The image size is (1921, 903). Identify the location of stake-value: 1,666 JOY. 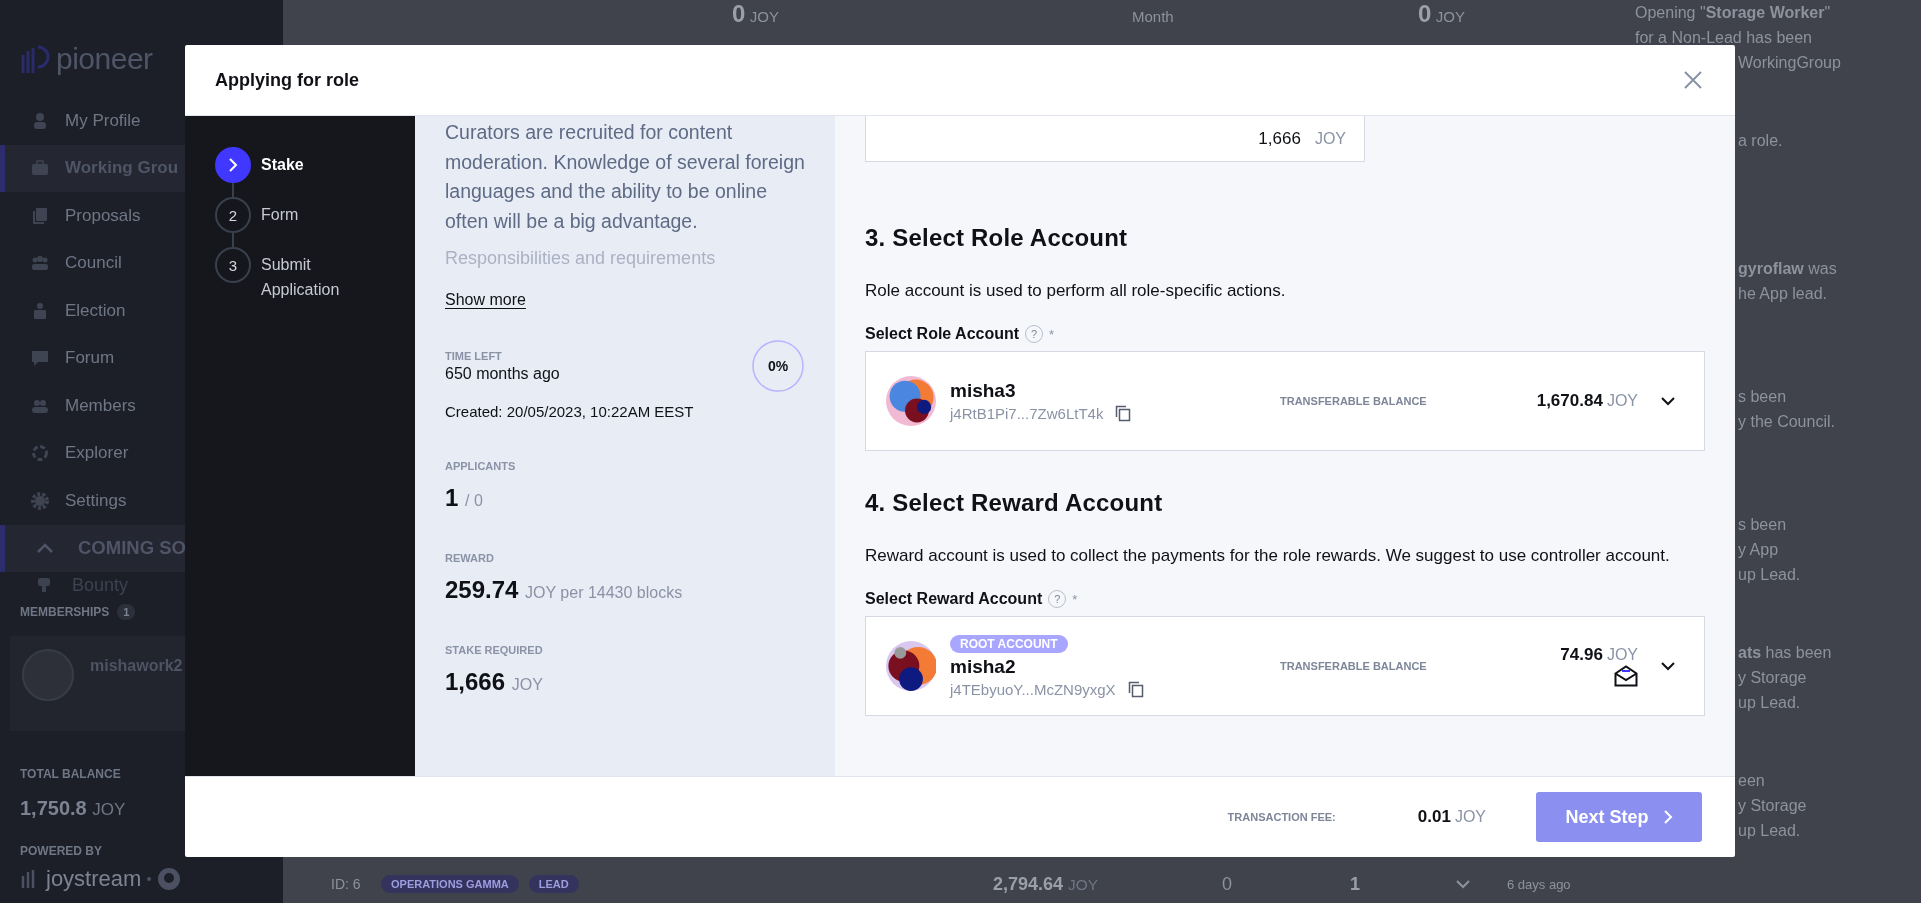
(494, 682).